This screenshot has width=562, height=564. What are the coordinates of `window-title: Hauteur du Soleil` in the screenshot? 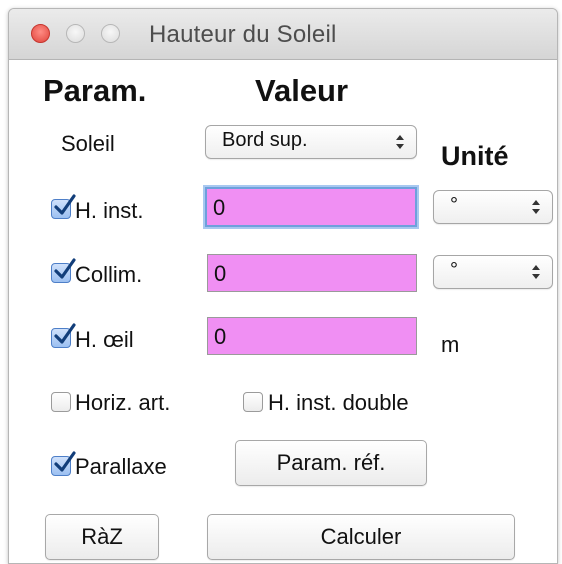 It's located at (243, 34).